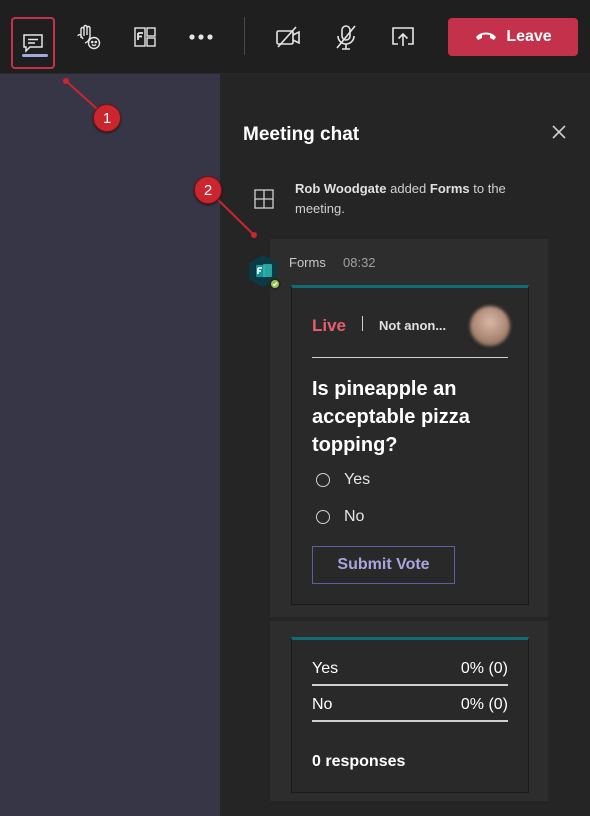  I want to click on poll-results-card: Yes 0% (0) No 0% (0) 0 responses, so click(410, 715).